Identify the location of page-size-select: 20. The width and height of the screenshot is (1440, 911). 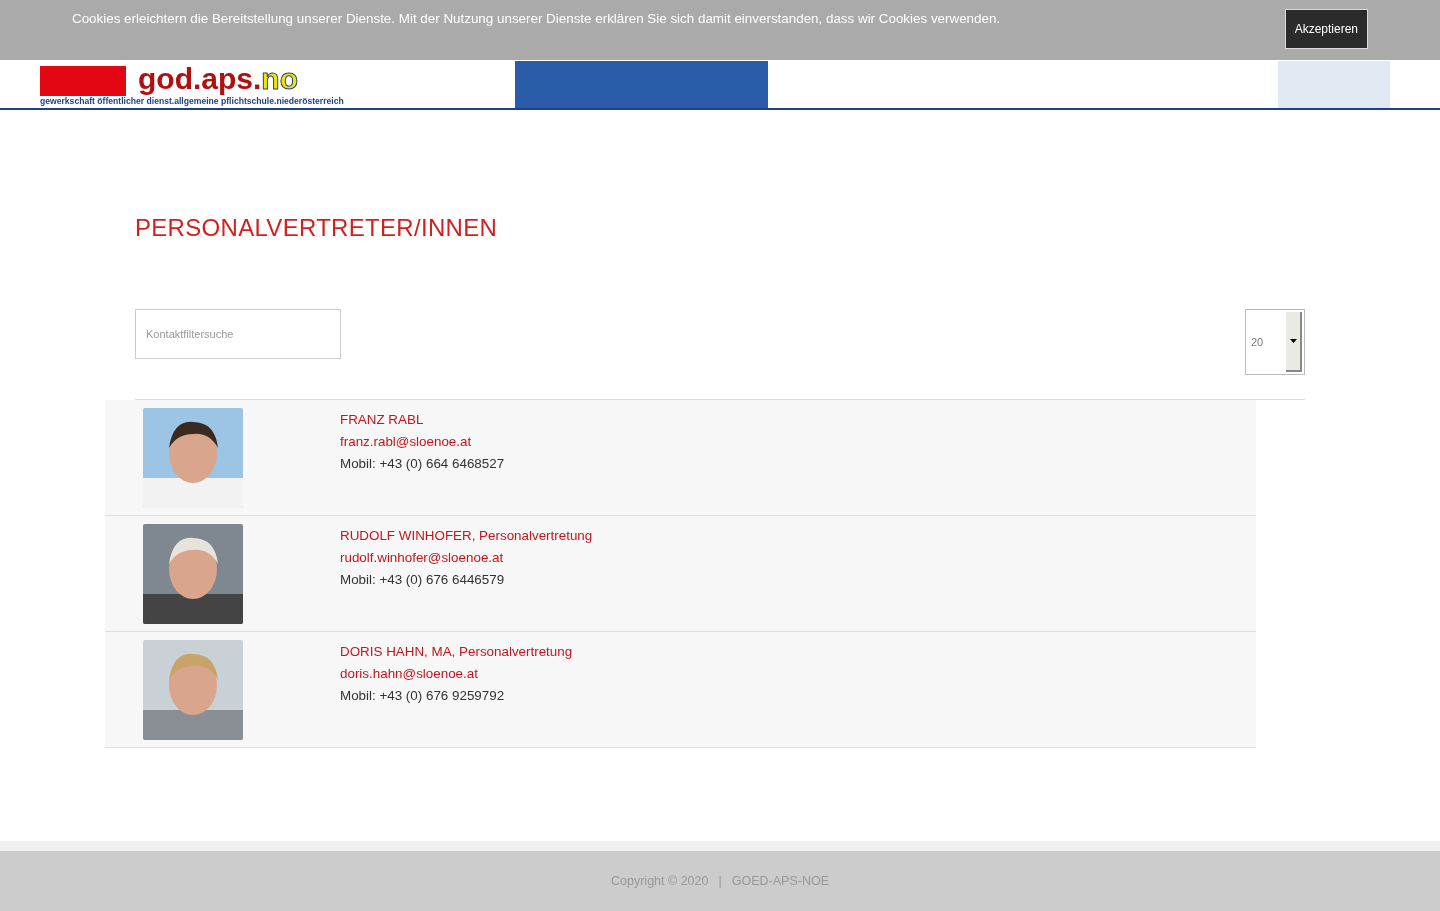
(1275, 342).